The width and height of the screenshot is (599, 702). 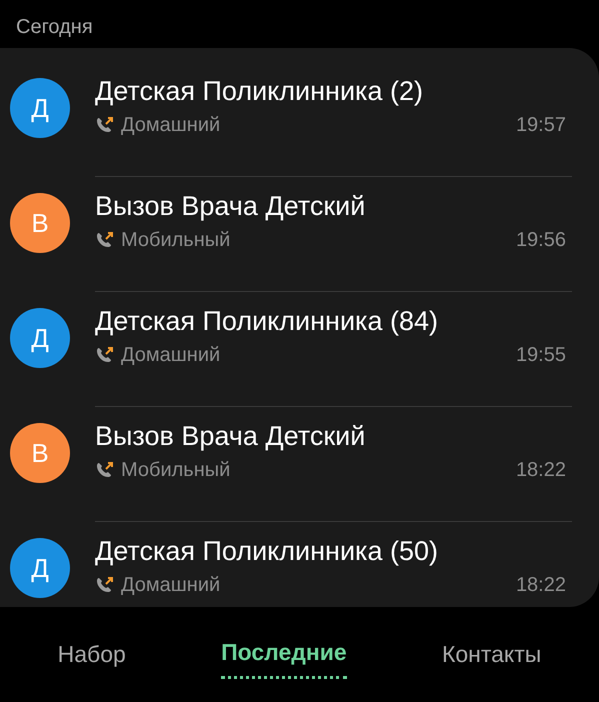 I want to click on tab: Контакты, so click(x=492, y=656).